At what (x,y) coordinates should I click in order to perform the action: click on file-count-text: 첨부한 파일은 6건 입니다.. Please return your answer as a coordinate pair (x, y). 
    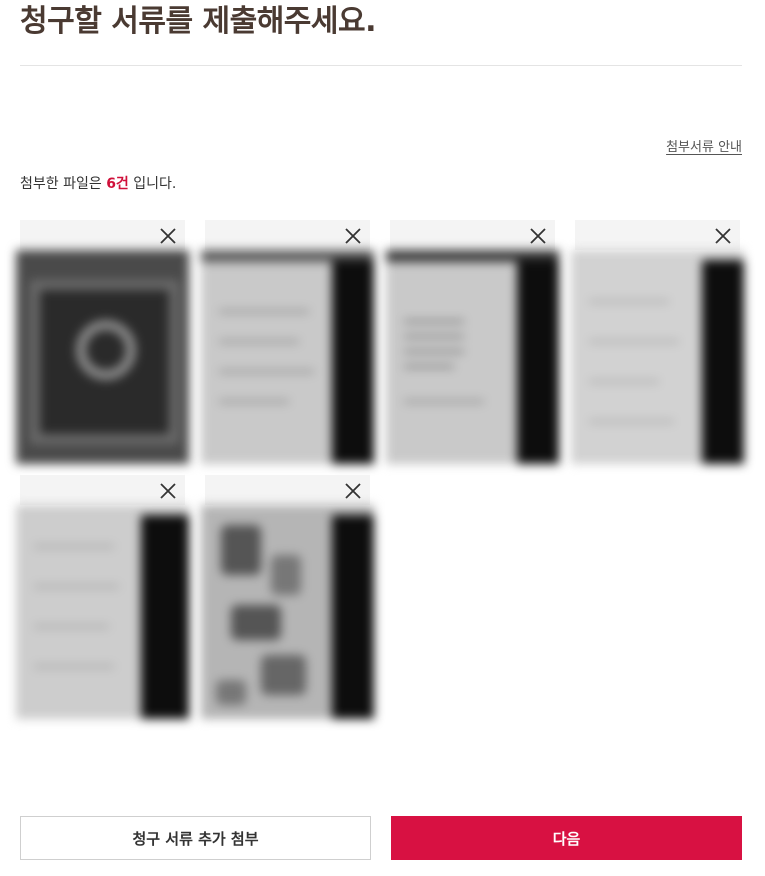
    Looking at the image, I should click on (98, 184).